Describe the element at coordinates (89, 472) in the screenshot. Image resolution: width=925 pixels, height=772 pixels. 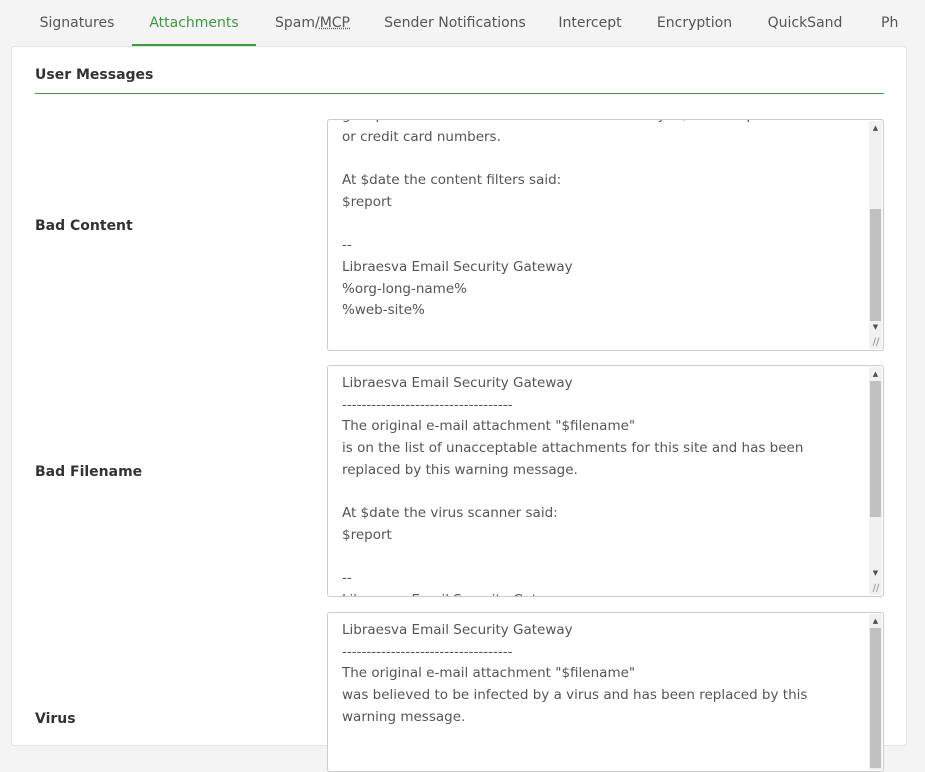
I see `bad-filename-label: Bad Filename` at that location.